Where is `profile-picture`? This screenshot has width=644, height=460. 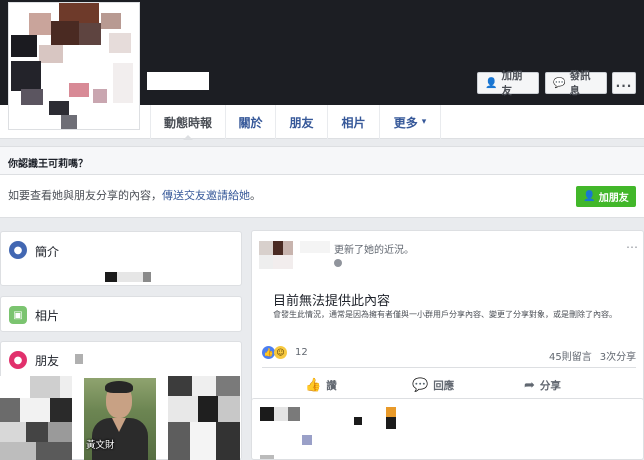 profile-picture is located at coordinates (74, 66).